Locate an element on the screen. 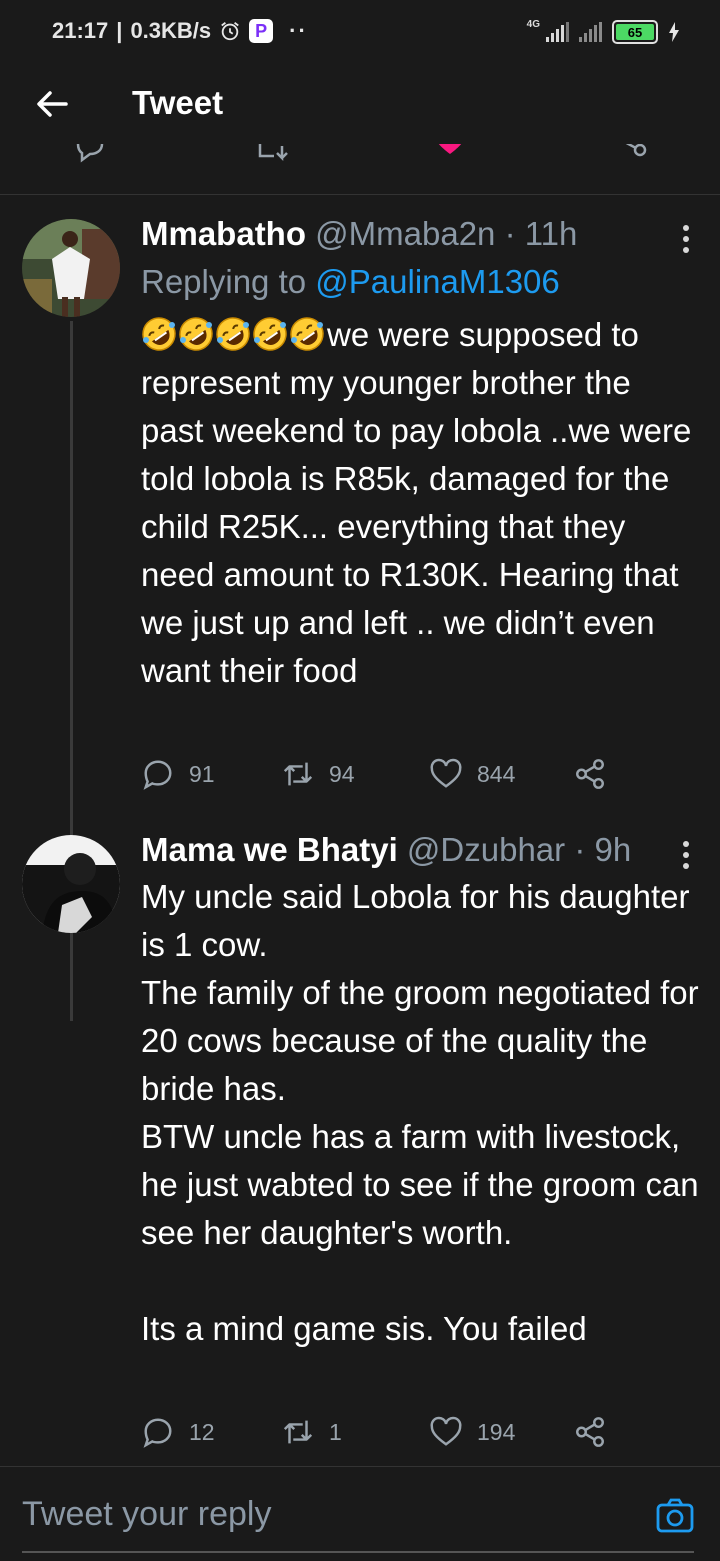 The image size is (720, 1561). retweet-count: 94 is located at coordinates (342, 773).